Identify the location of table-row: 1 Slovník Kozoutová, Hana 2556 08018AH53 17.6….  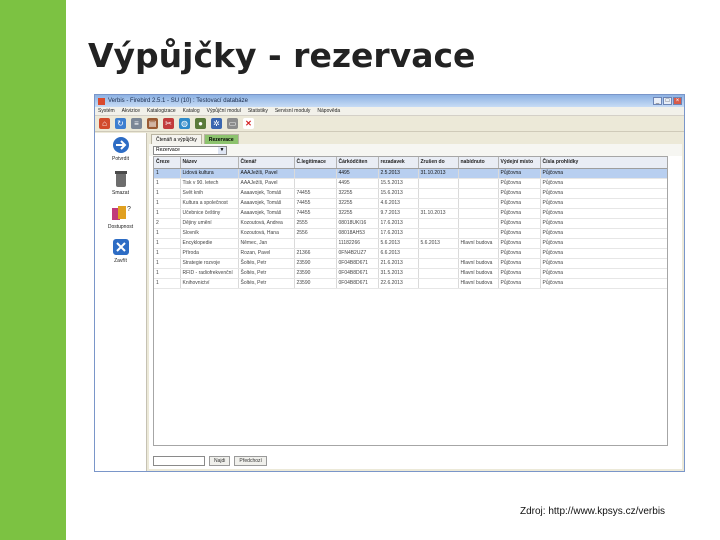
(410, 233).